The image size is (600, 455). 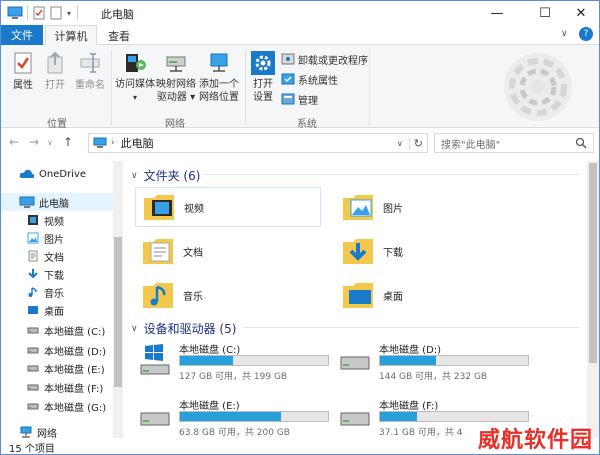 What do you see at coordinates (239, 361) in the screenshot?
I see `drive-tile-c: 本地磁盘 (C:) 127 GB 可用，共 199 GB` at bounding box center [239, 361].